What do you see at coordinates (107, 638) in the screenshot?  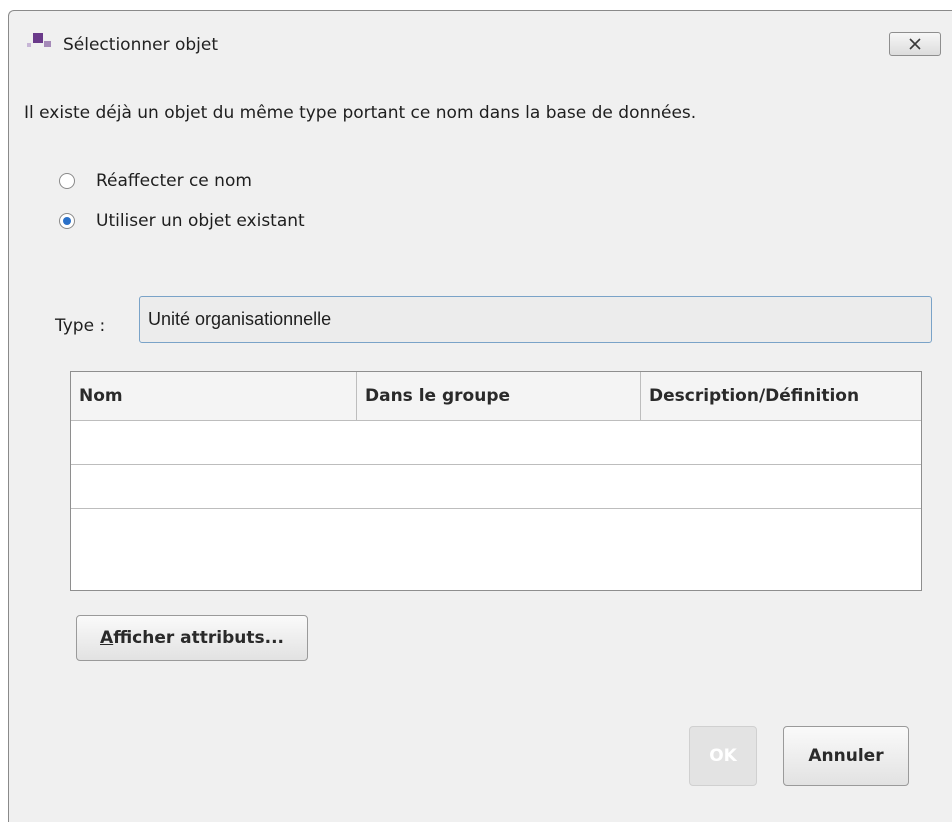 I see `mnemonic-letter: A` at bounding box center [107, 638].